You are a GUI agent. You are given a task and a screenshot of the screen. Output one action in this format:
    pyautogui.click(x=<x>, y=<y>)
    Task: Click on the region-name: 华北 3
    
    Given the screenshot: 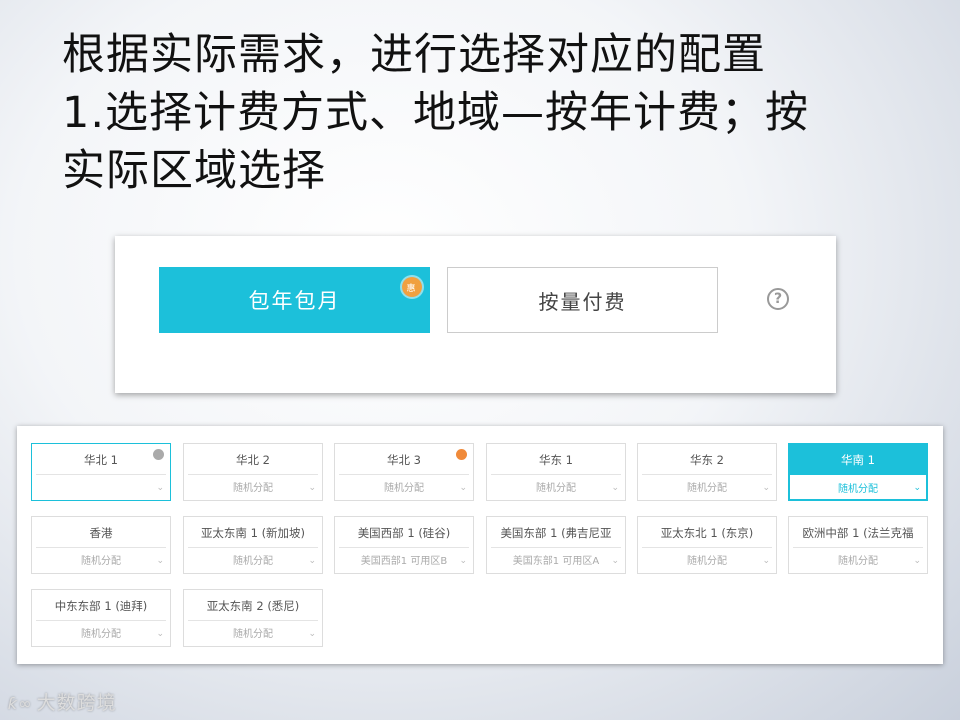 What is the action you would take?
    pyautogui.click(x=404, y=459)
    